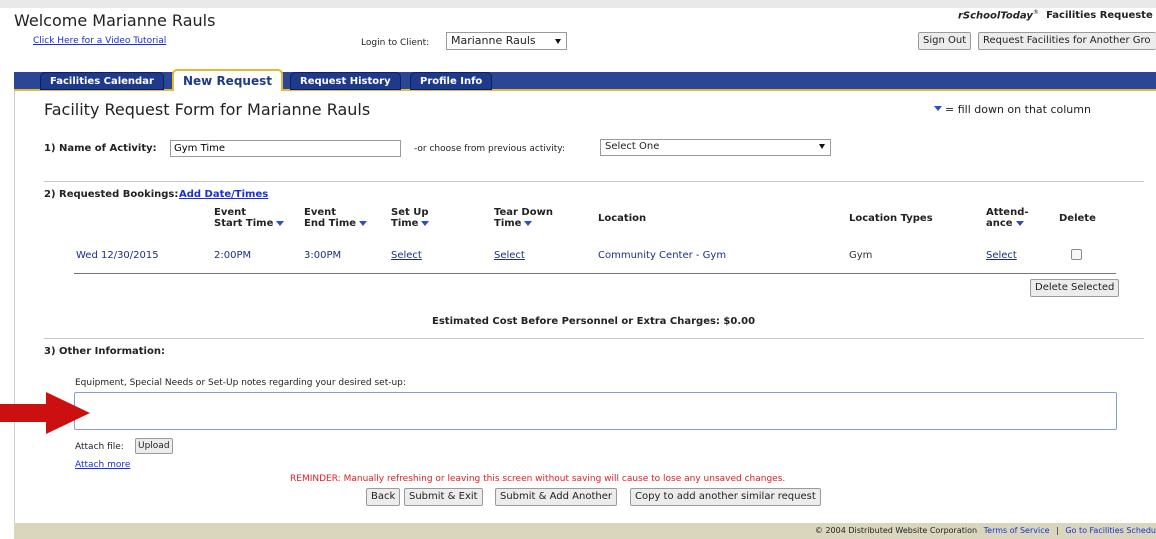 This screenshot has width=1156, height=539. I want to click on submit-add-another-button: Submit & Add Another, so click(556, 497).